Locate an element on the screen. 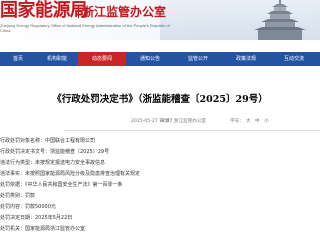  font-size-large-button: 大 is located at coordinates (248, 122).